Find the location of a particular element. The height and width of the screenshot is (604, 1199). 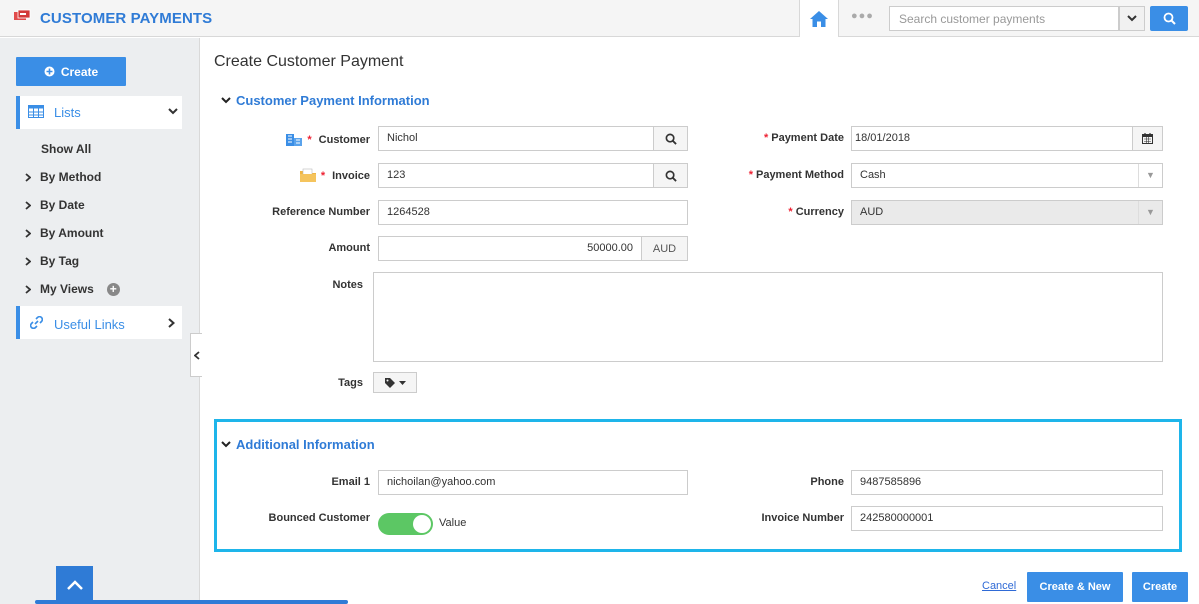

plus-circle-icon is located at coordinates (49, 71).